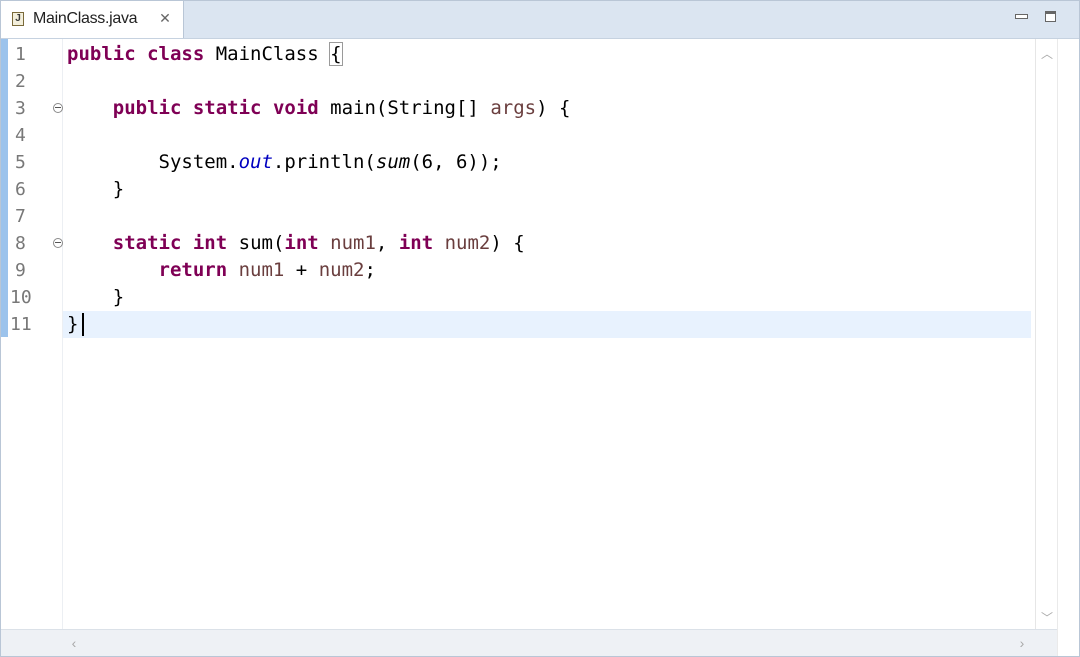  I want to click on keyword: class, so click(176, 54).